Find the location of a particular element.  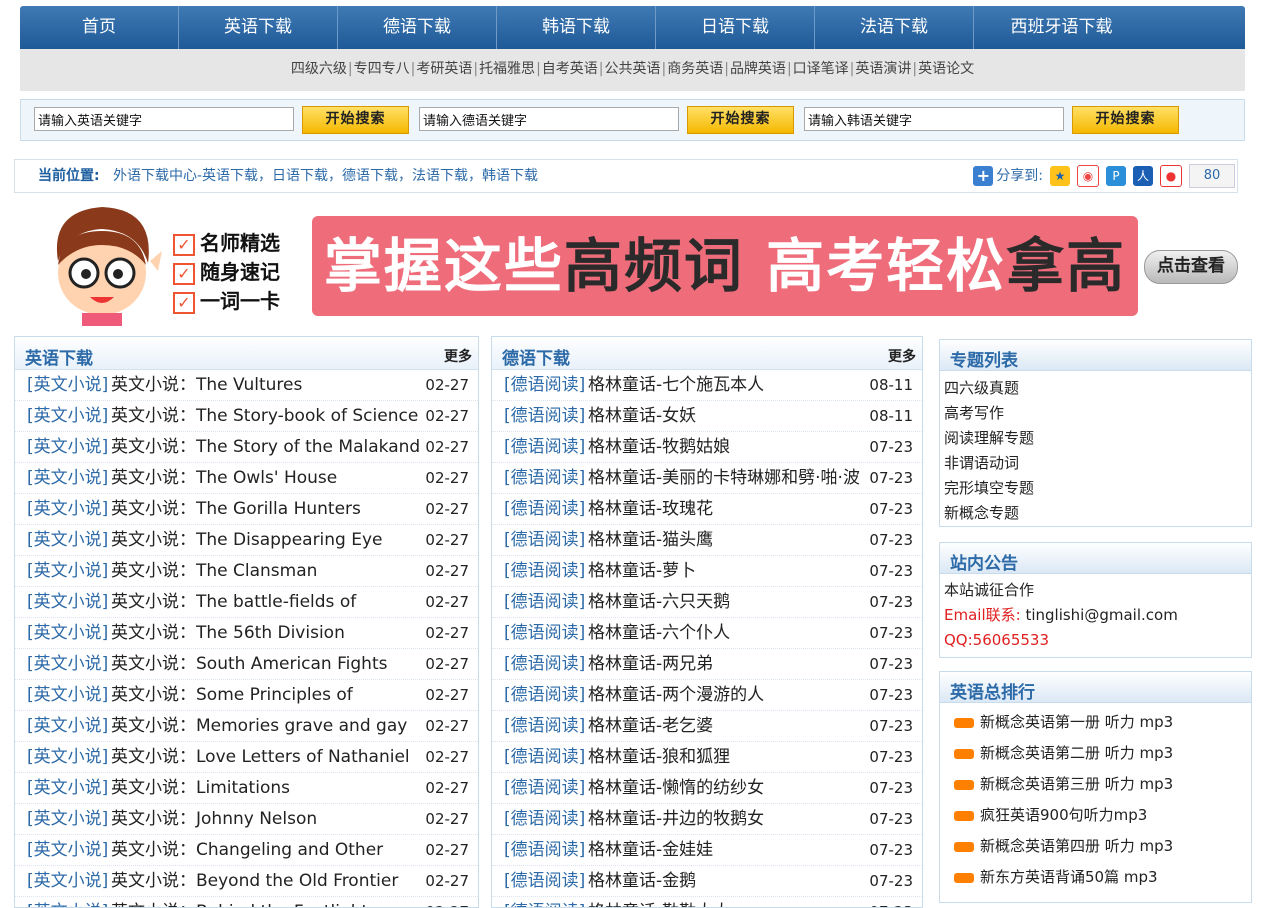

row-title-link: 格林童话-井边的牧鹅女 is located at coordinates (747, 819).